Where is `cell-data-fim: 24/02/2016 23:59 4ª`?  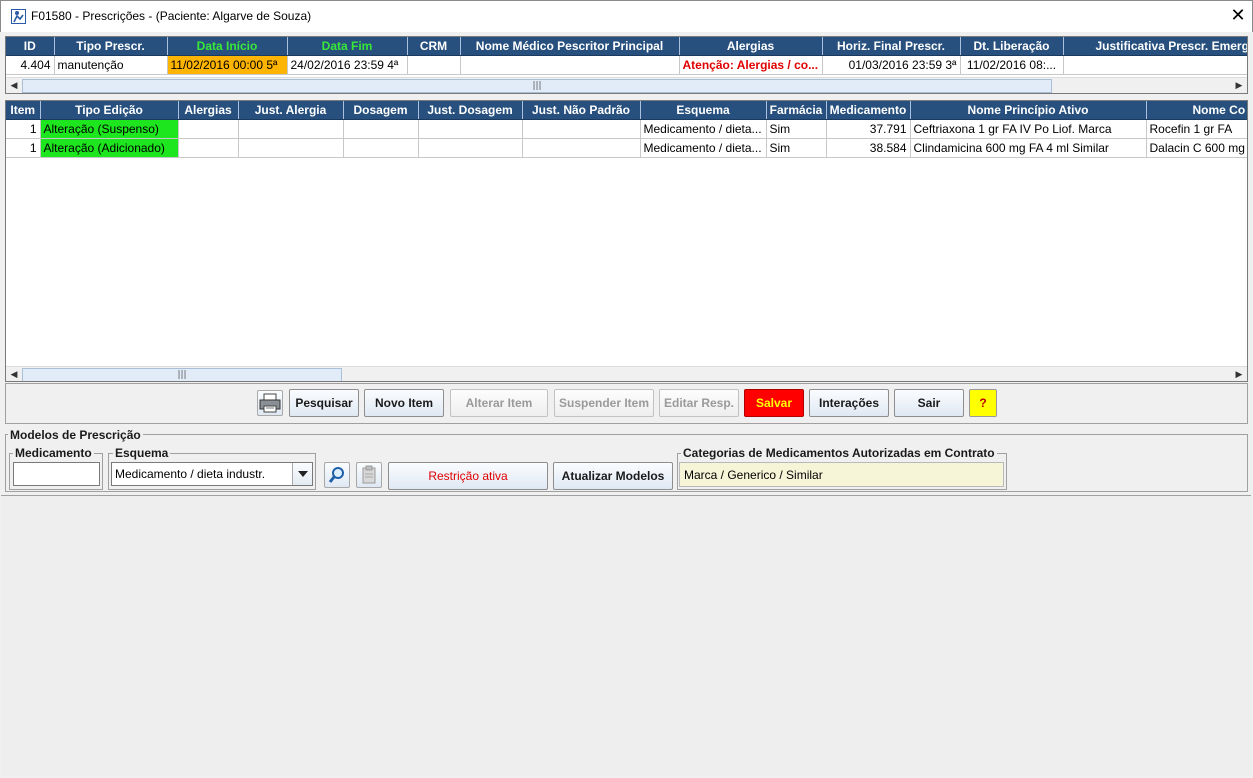 cell-data-fim: 24/02/2016 23:59 4ª is located at coordinates (347, 65).